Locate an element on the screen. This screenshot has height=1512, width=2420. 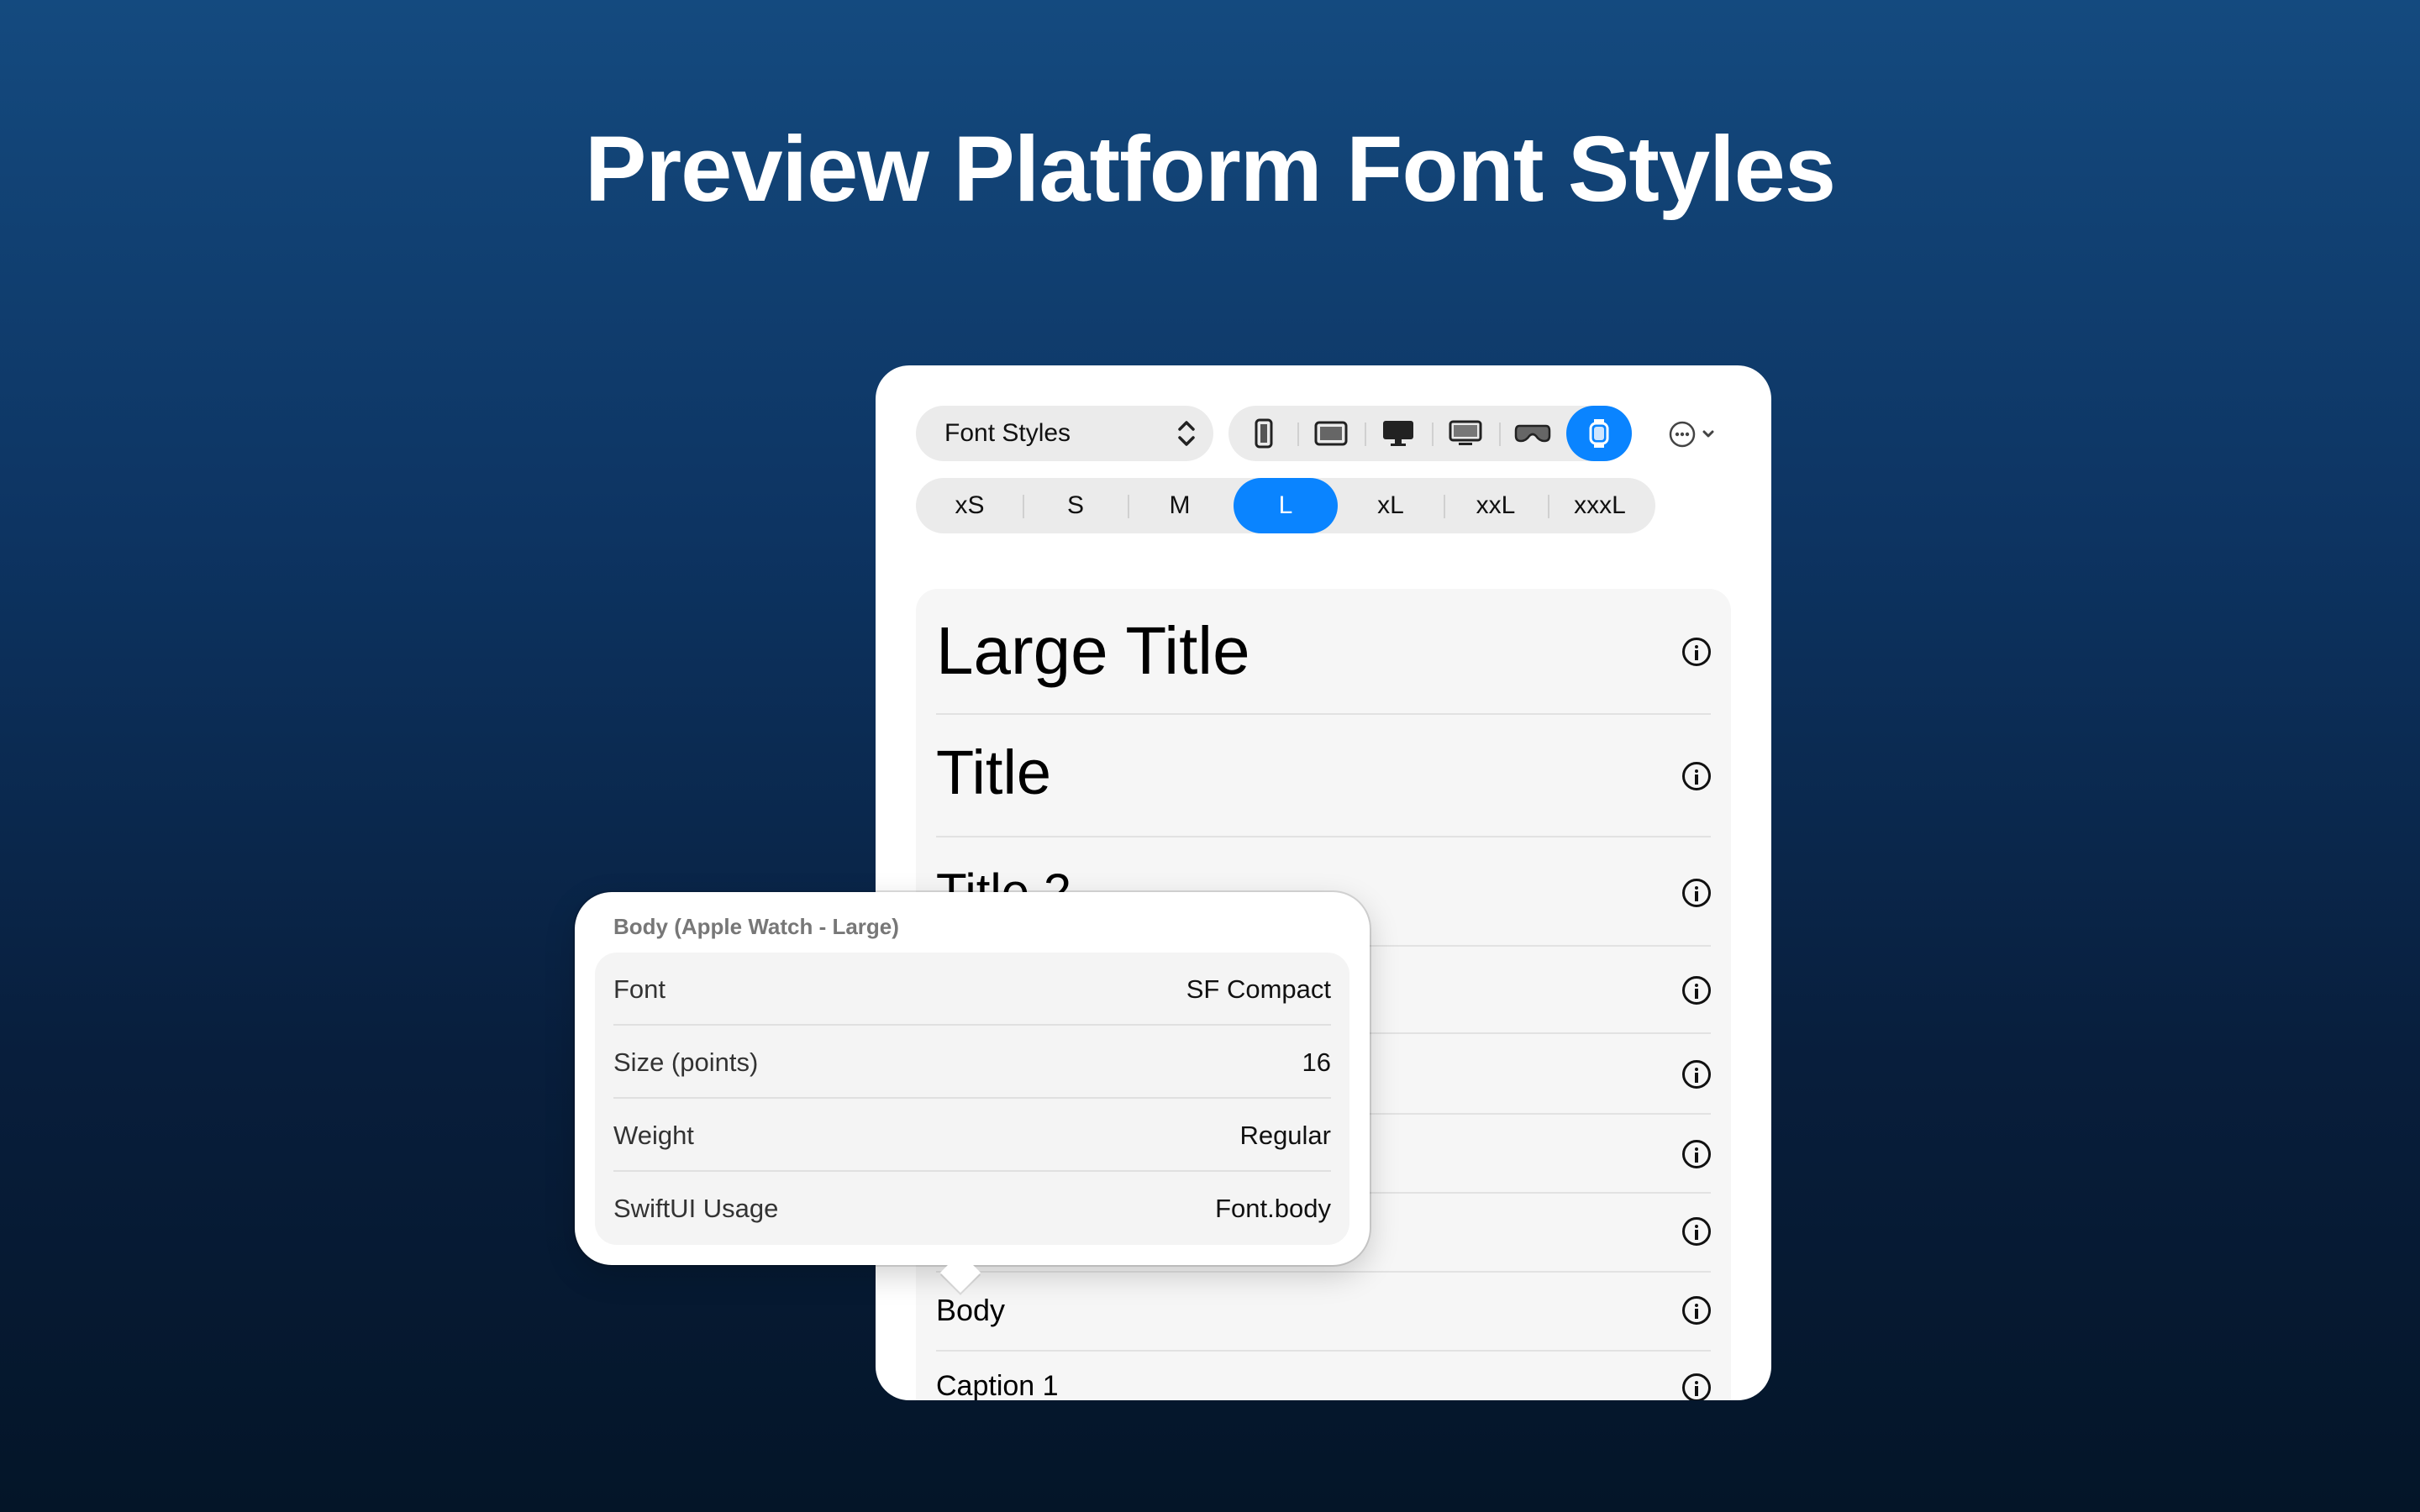
detail-key: Size (points) is located at coordinates (686, 1062).